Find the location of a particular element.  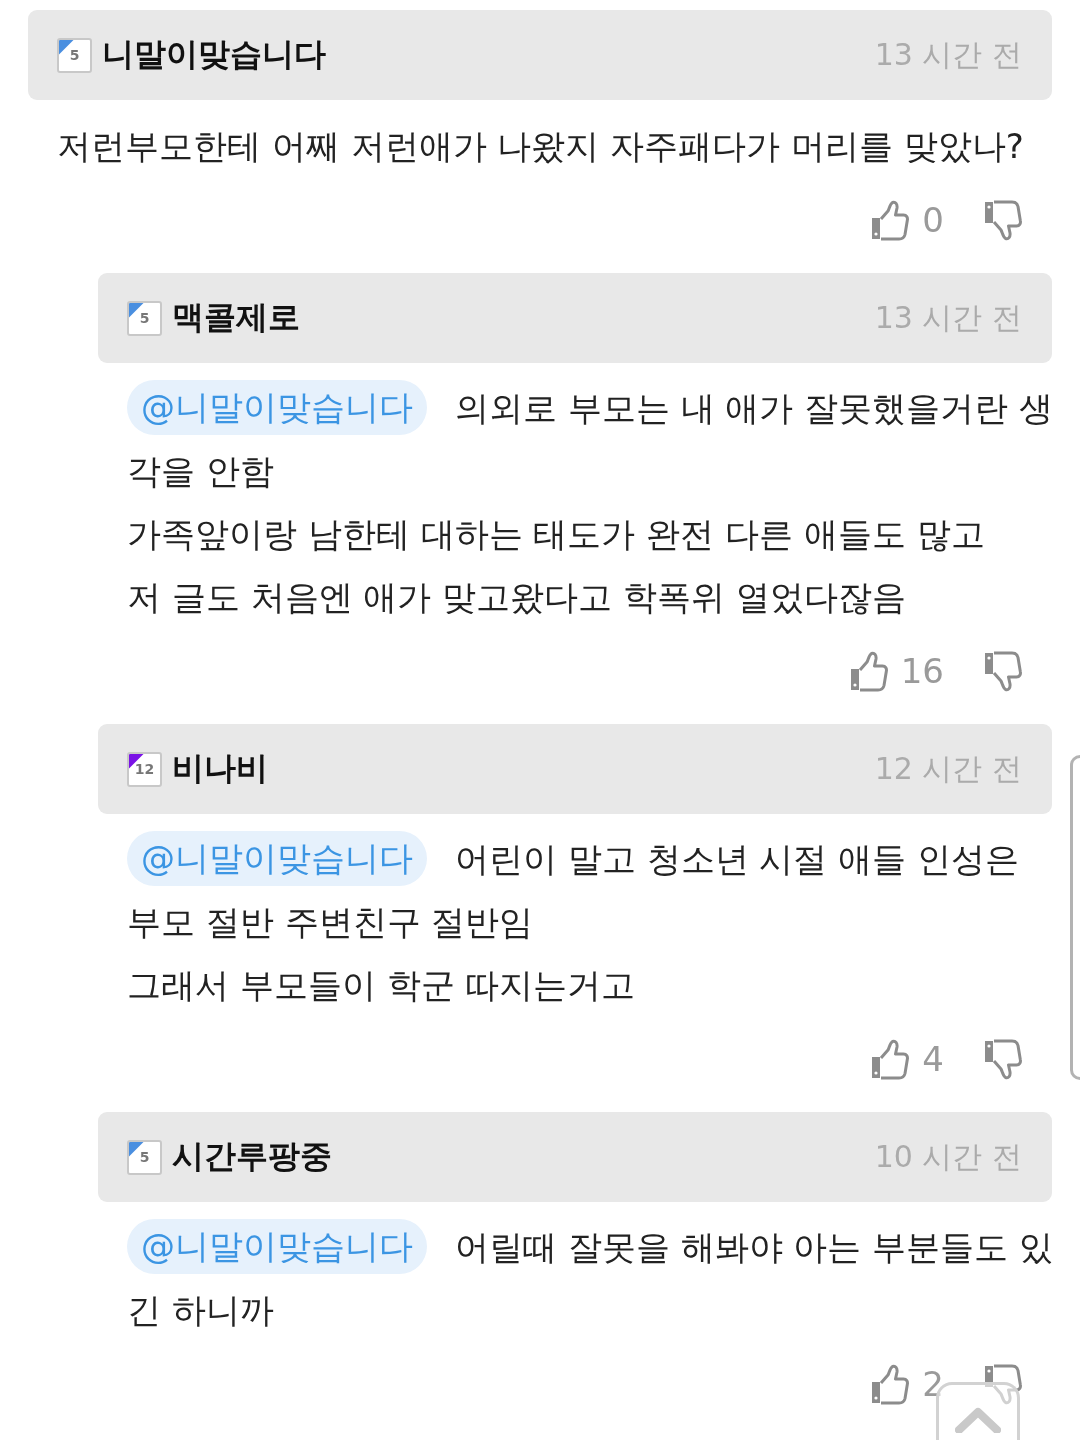

like-button: 16 is located at coordinates (896, 671).